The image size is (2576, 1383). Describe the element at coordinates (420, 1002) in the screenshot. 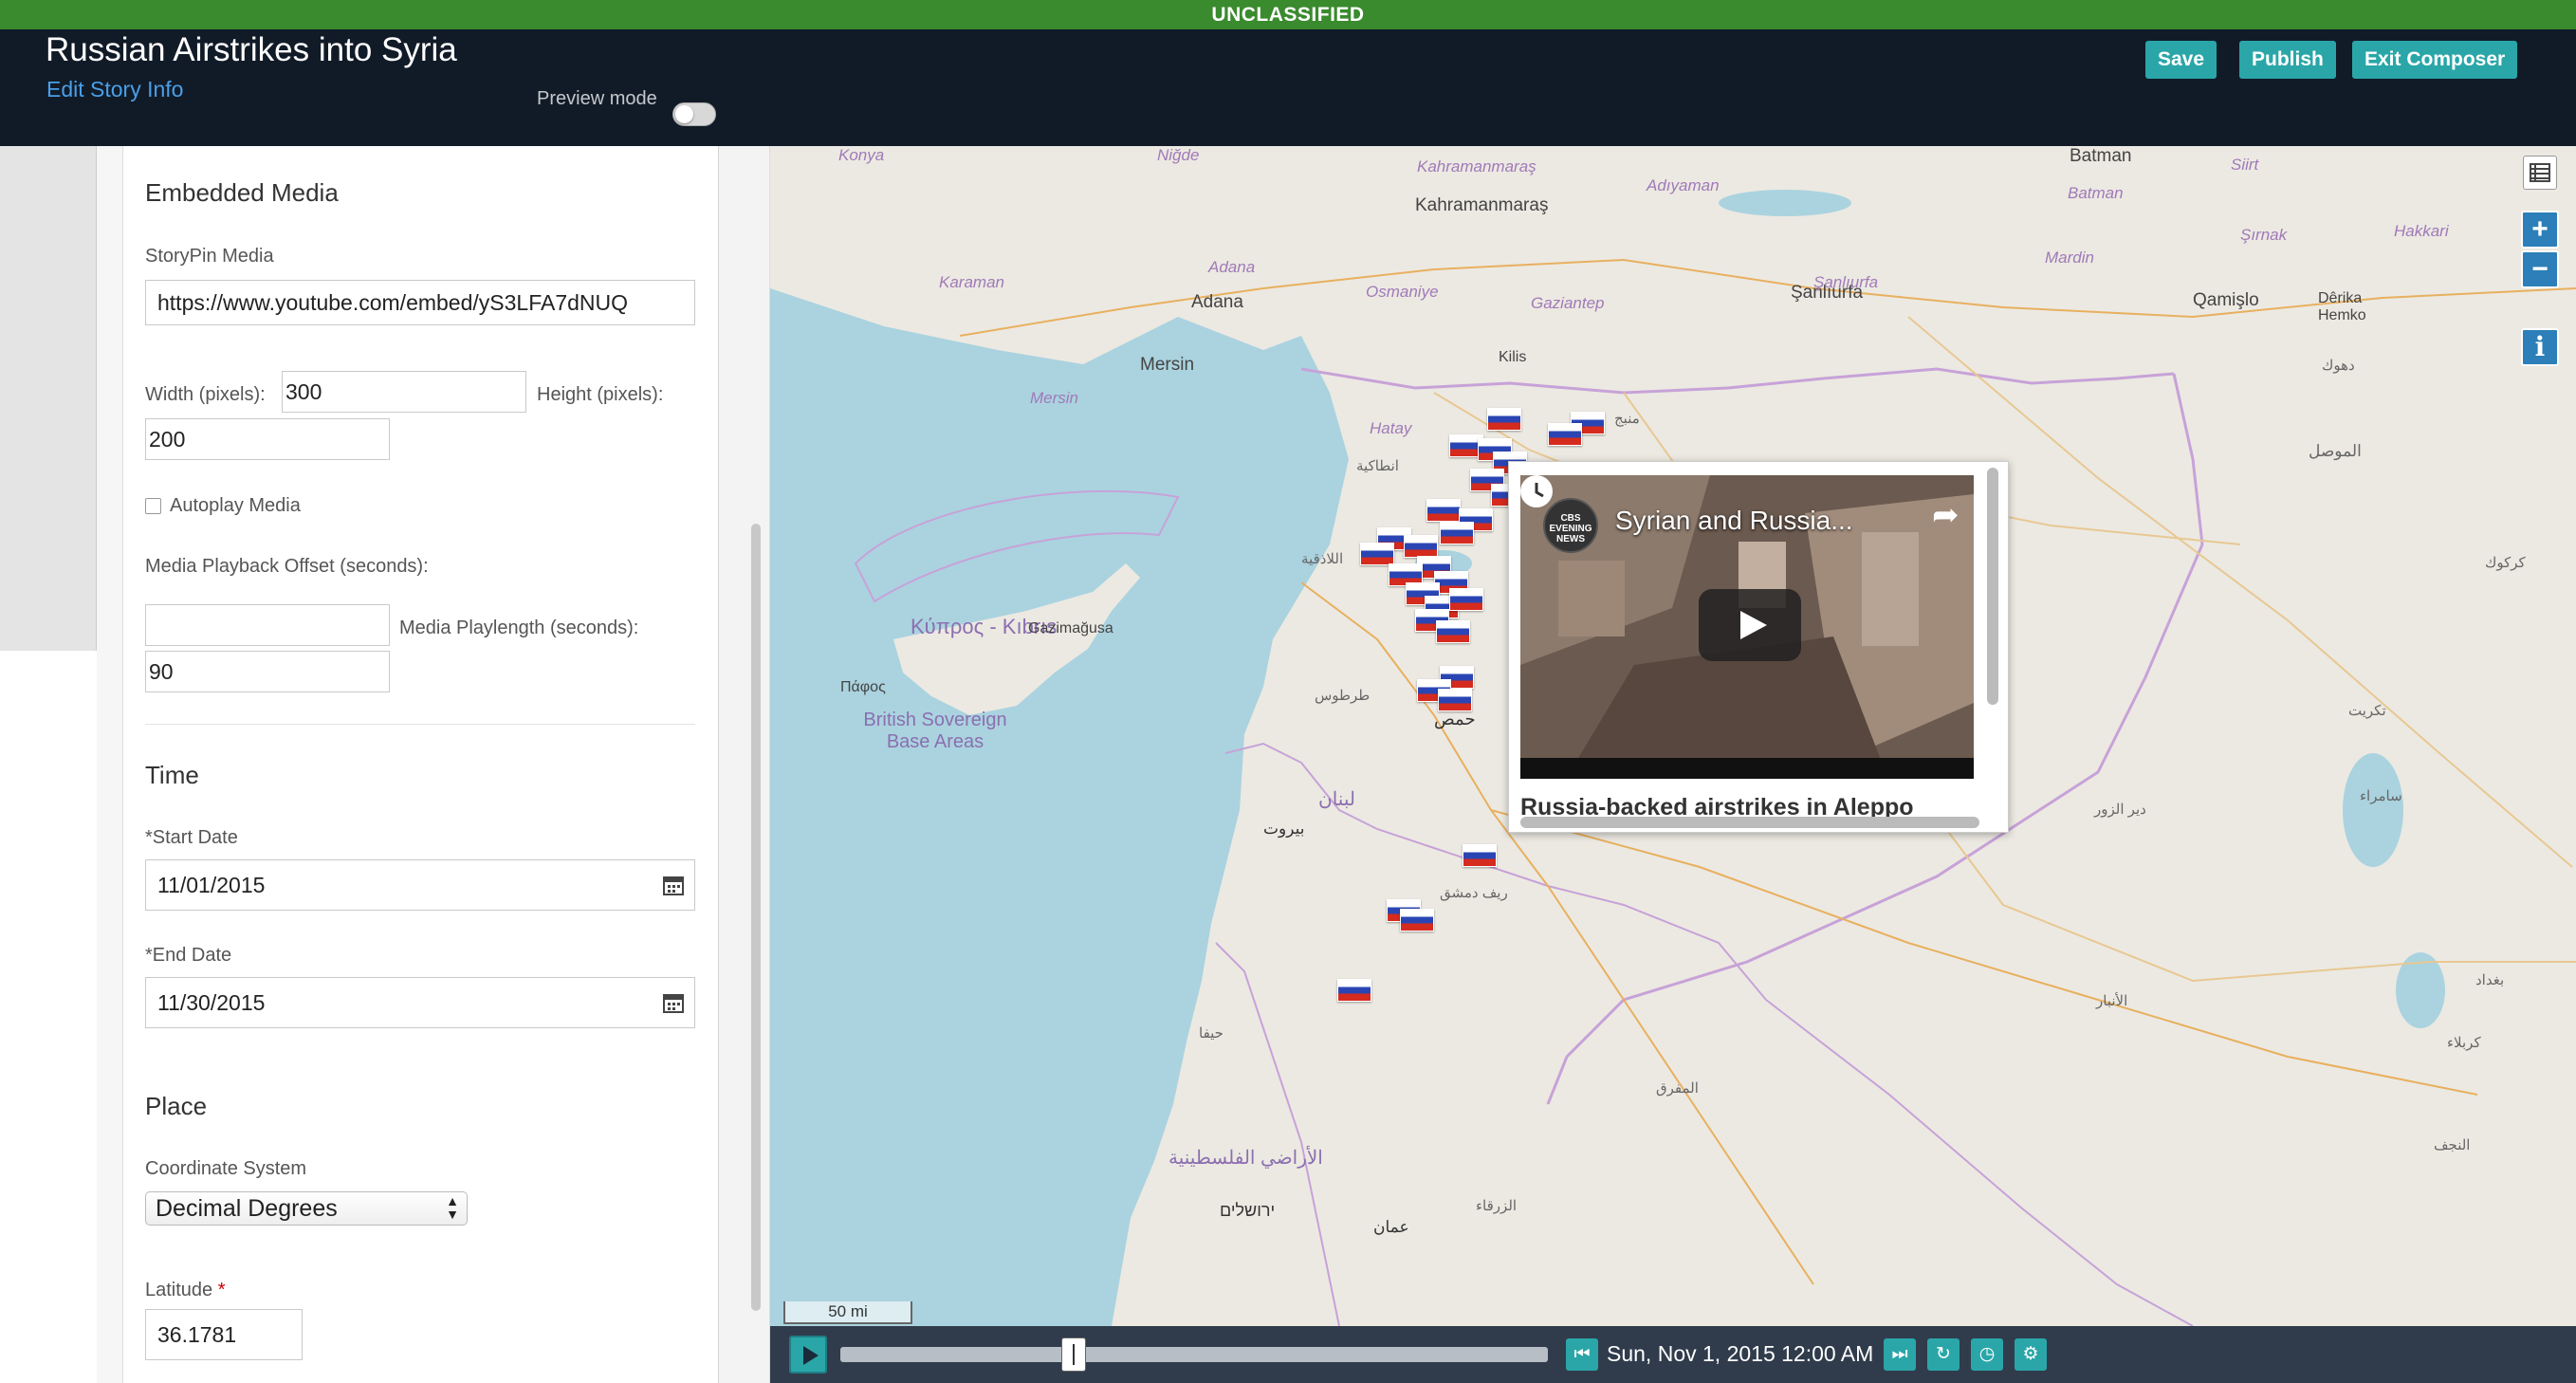

I see `end-date-input: 11/30/2015` at that location.